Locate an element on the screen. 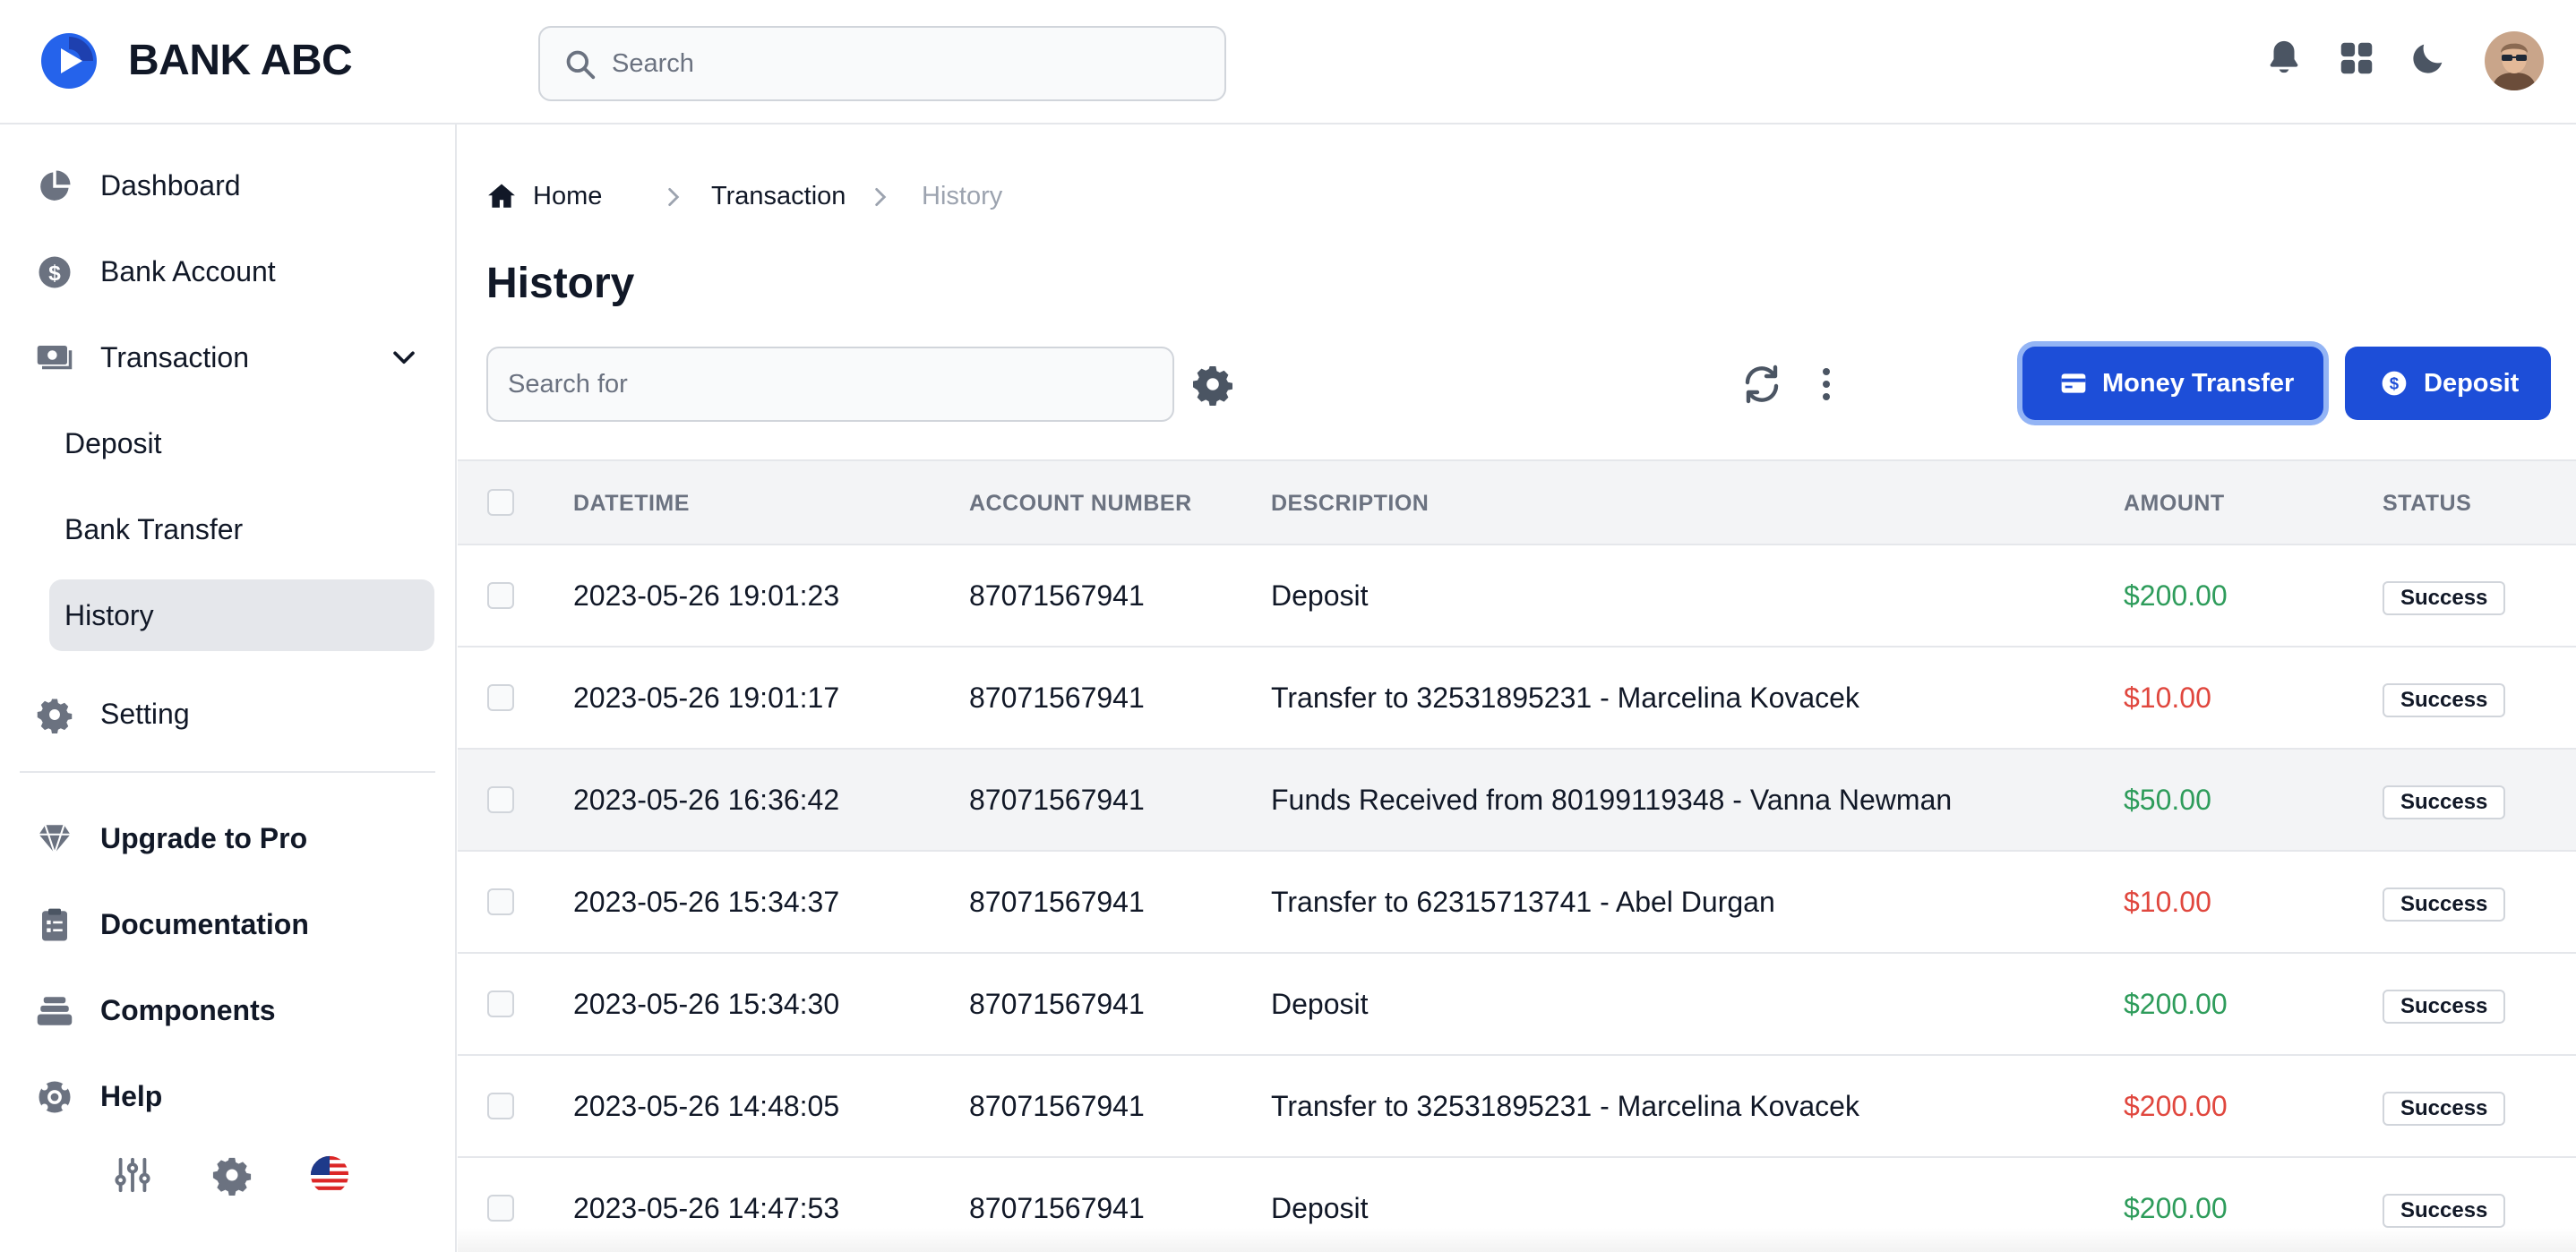 The width and height of the screenshot is (2576, 1252). sidebar-item-documentation: Documentation is located at coordinates (227, 924).